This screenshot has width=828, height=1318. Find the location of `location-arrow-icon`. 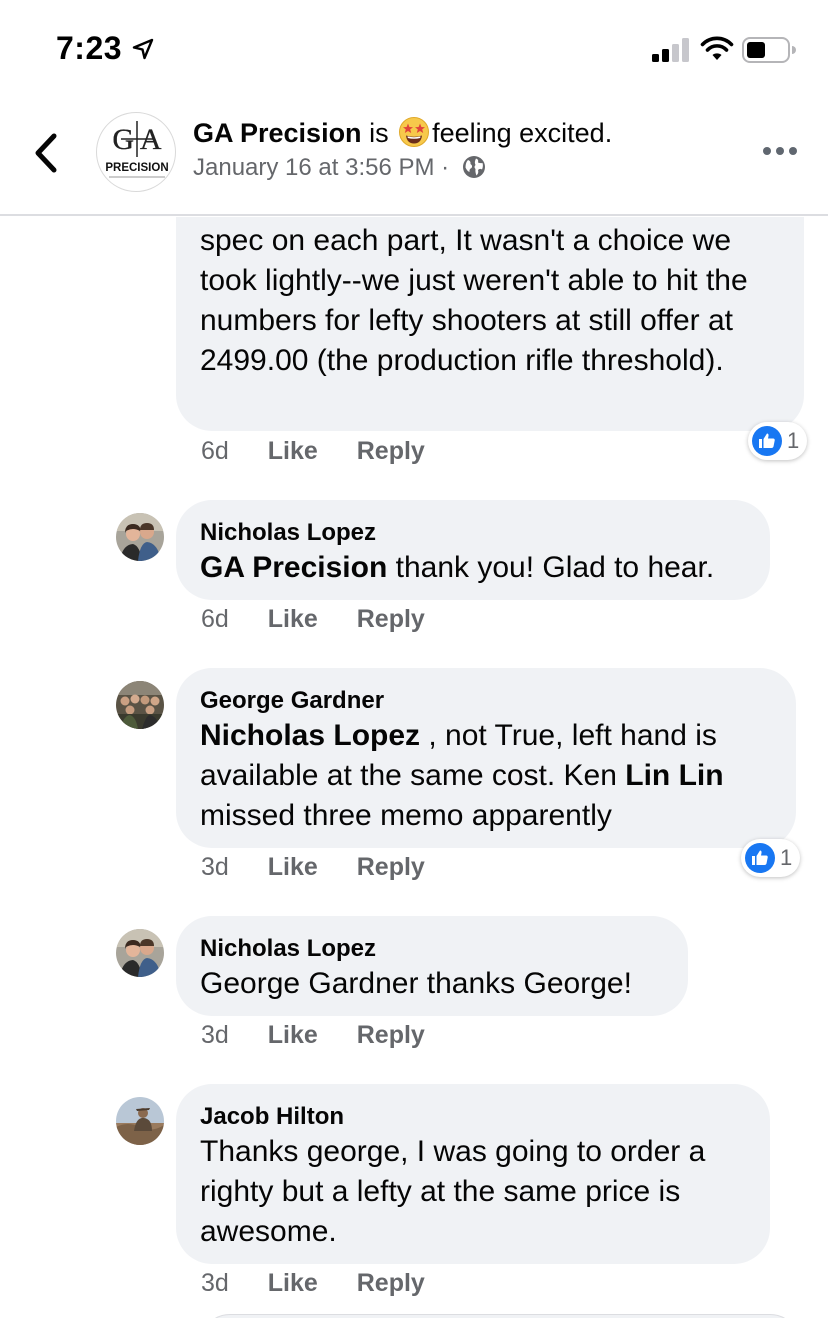

location-arrow-icon is located at coordinates (143, 49).